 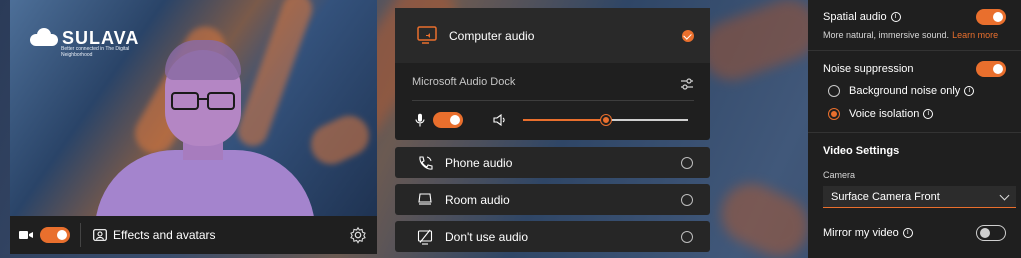 I want to click on phone-icon, so click(x=426, y=162).